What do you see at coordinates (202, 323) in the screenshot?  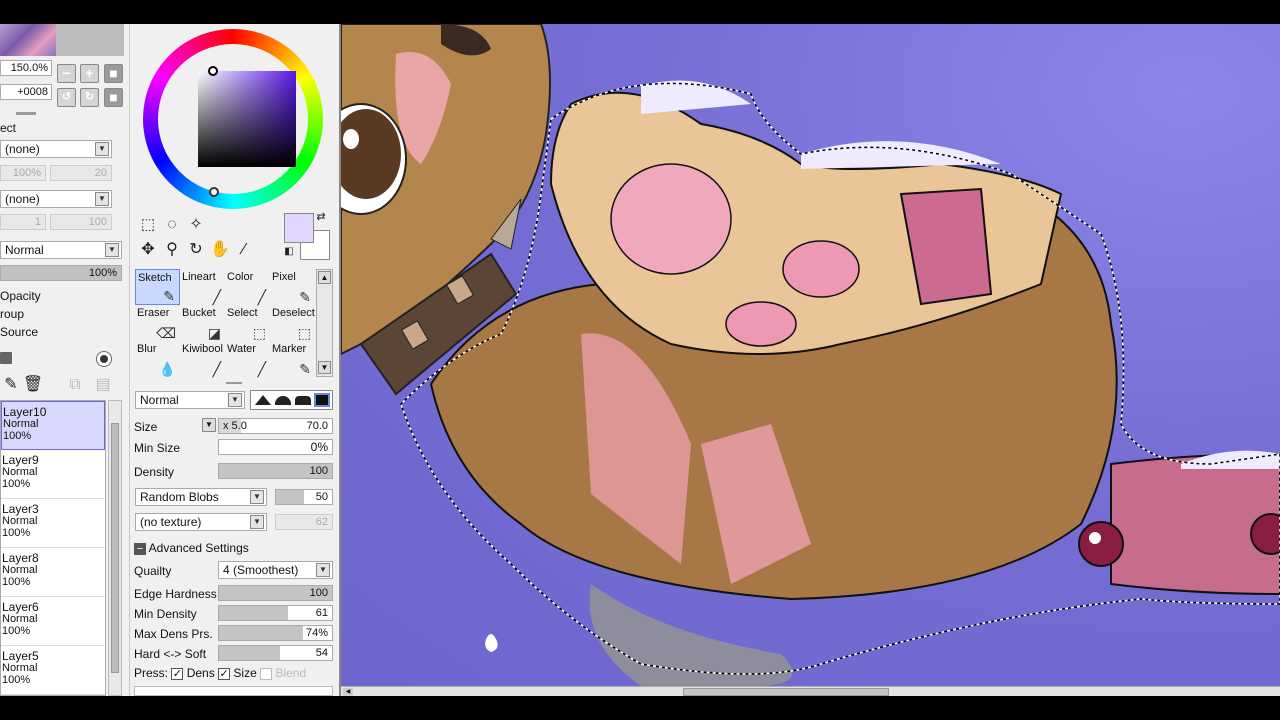 I see `brush-bucket: Bucket ◪` at bounding box center [202, 323].